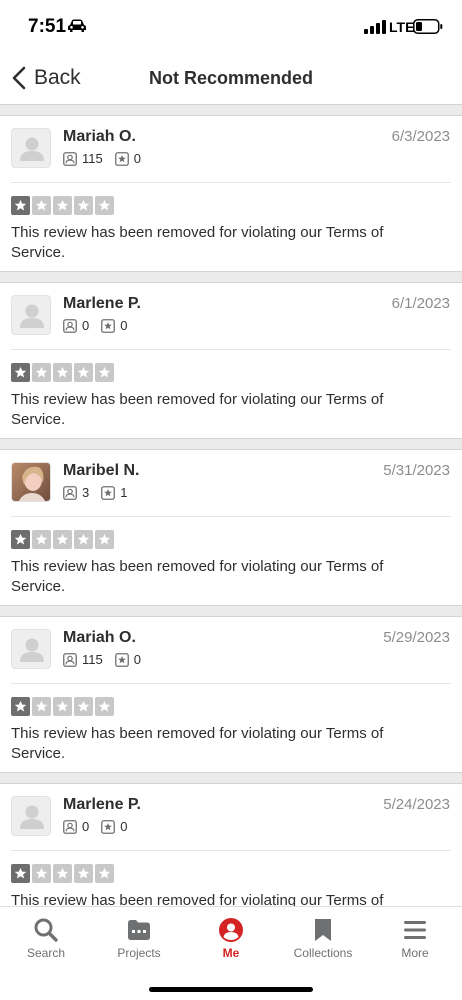  I want to click on tab-more: More, so click(415, 937).